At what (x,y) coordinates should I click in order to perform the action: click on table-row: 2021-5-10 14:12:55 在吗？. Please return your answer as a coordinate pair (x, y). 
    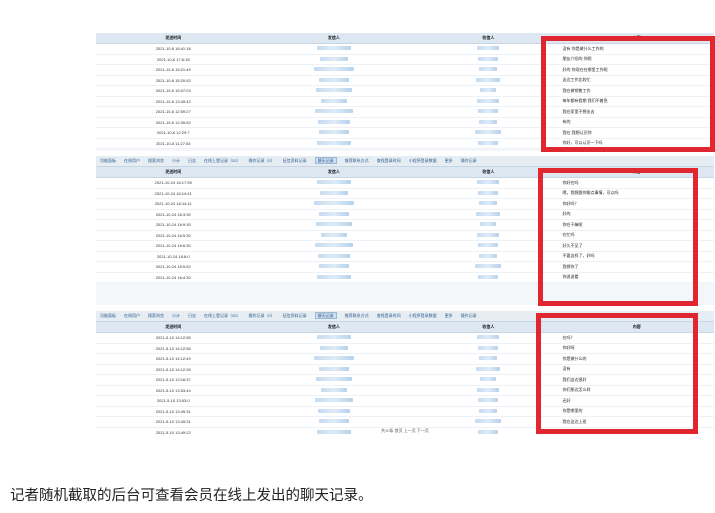
    Looking at the image, I should click on (405, 338).